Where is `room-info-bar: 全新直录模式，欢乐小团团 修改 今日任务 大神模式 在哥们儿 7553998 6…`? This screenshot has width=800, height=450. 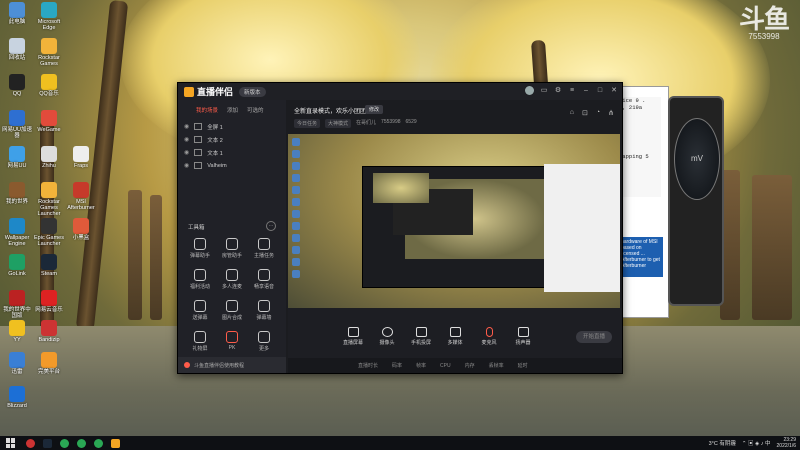
room-info-bar: 全新直录模式，欢乐小团团 修改 今日任务 大神模式 在哥们儿 7553998 6… is located at coordinates (455, 117).